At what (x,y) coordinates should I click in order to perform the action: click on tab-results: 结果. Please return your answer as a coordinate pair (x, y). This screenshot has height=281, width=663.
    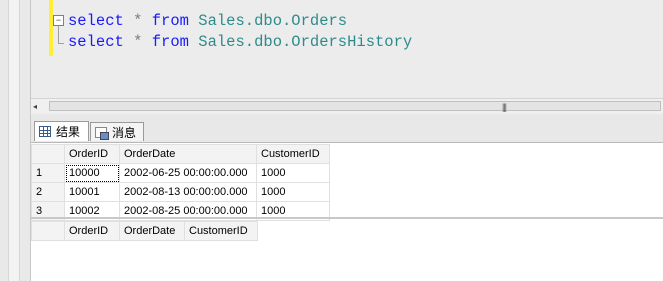
    Looking at the image, I should click on (61, 131).